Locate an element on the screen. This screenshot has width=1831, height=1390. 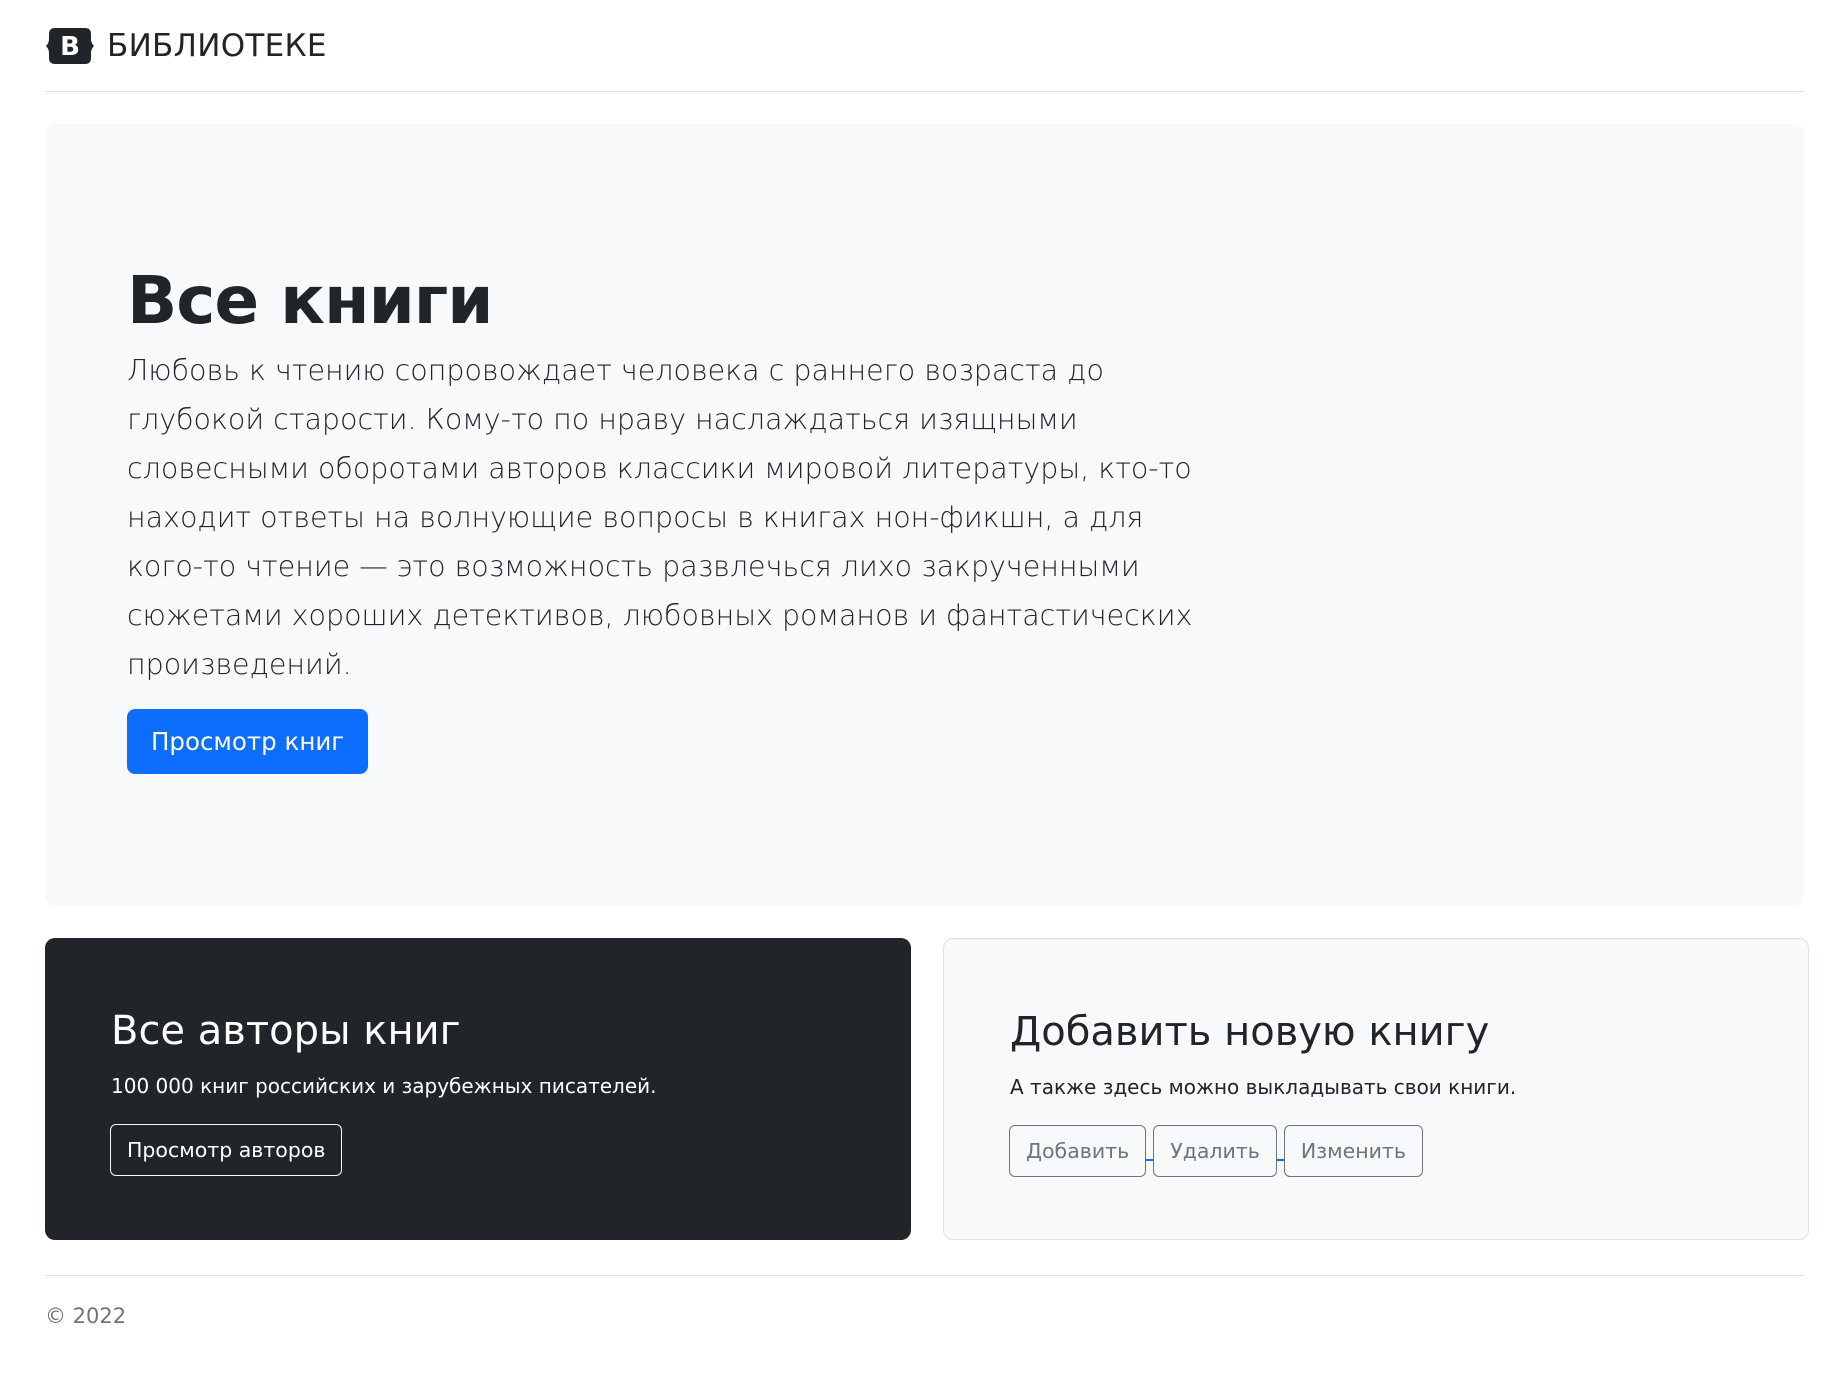
view-books-button: Просмотр книг is located at coordinates (248, 741).